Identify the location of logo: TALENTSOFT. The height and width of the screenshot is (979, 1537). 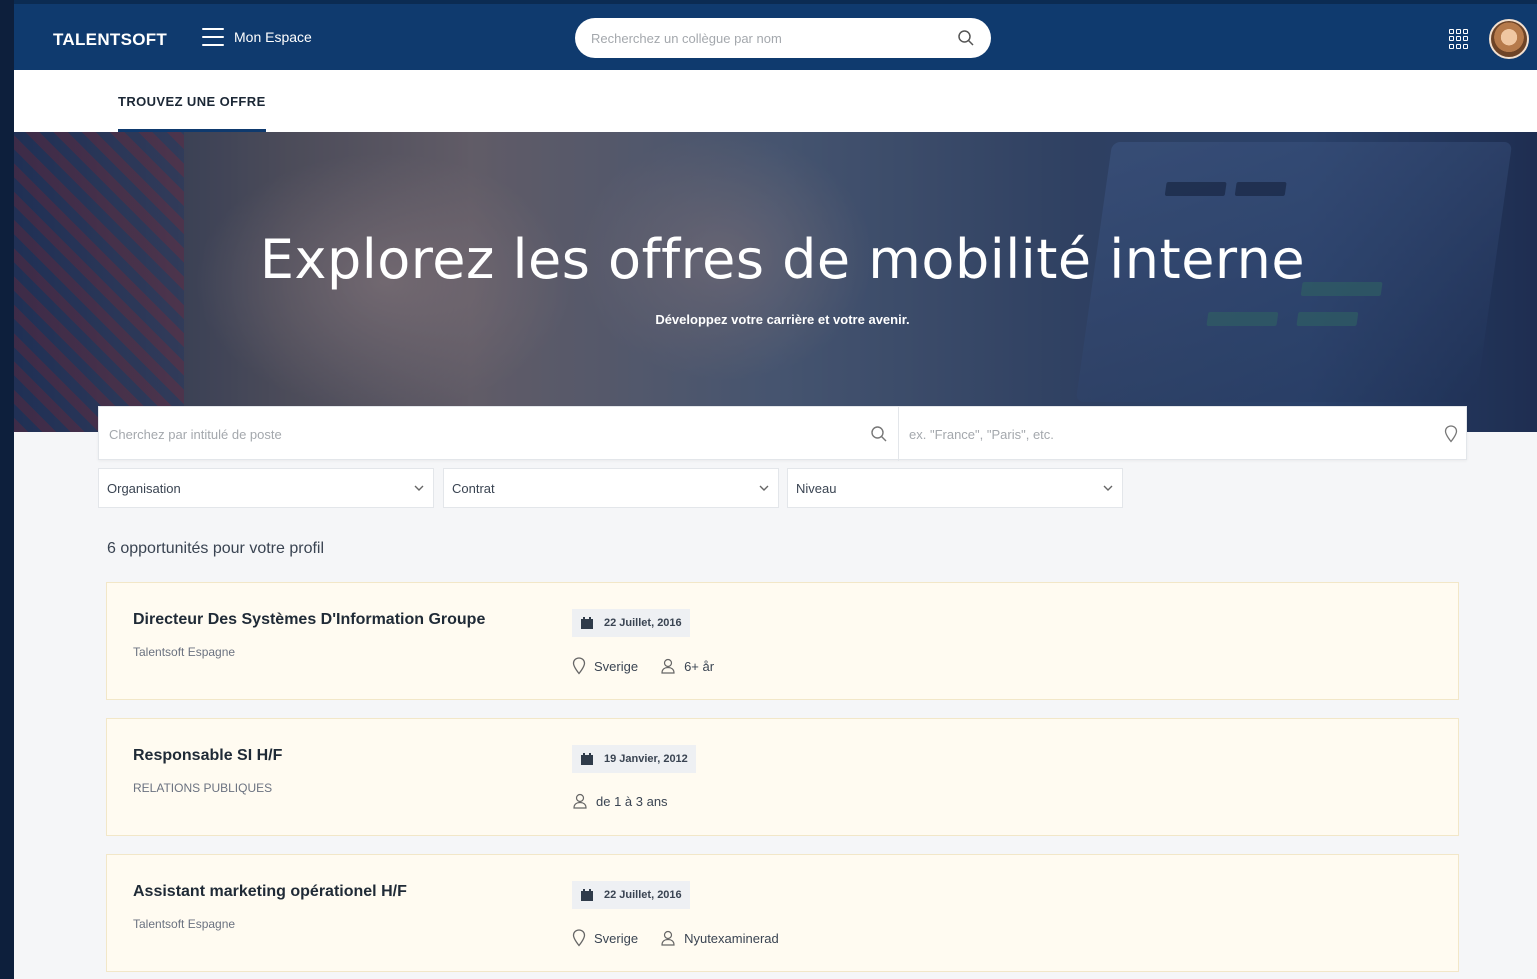
(110, 40).